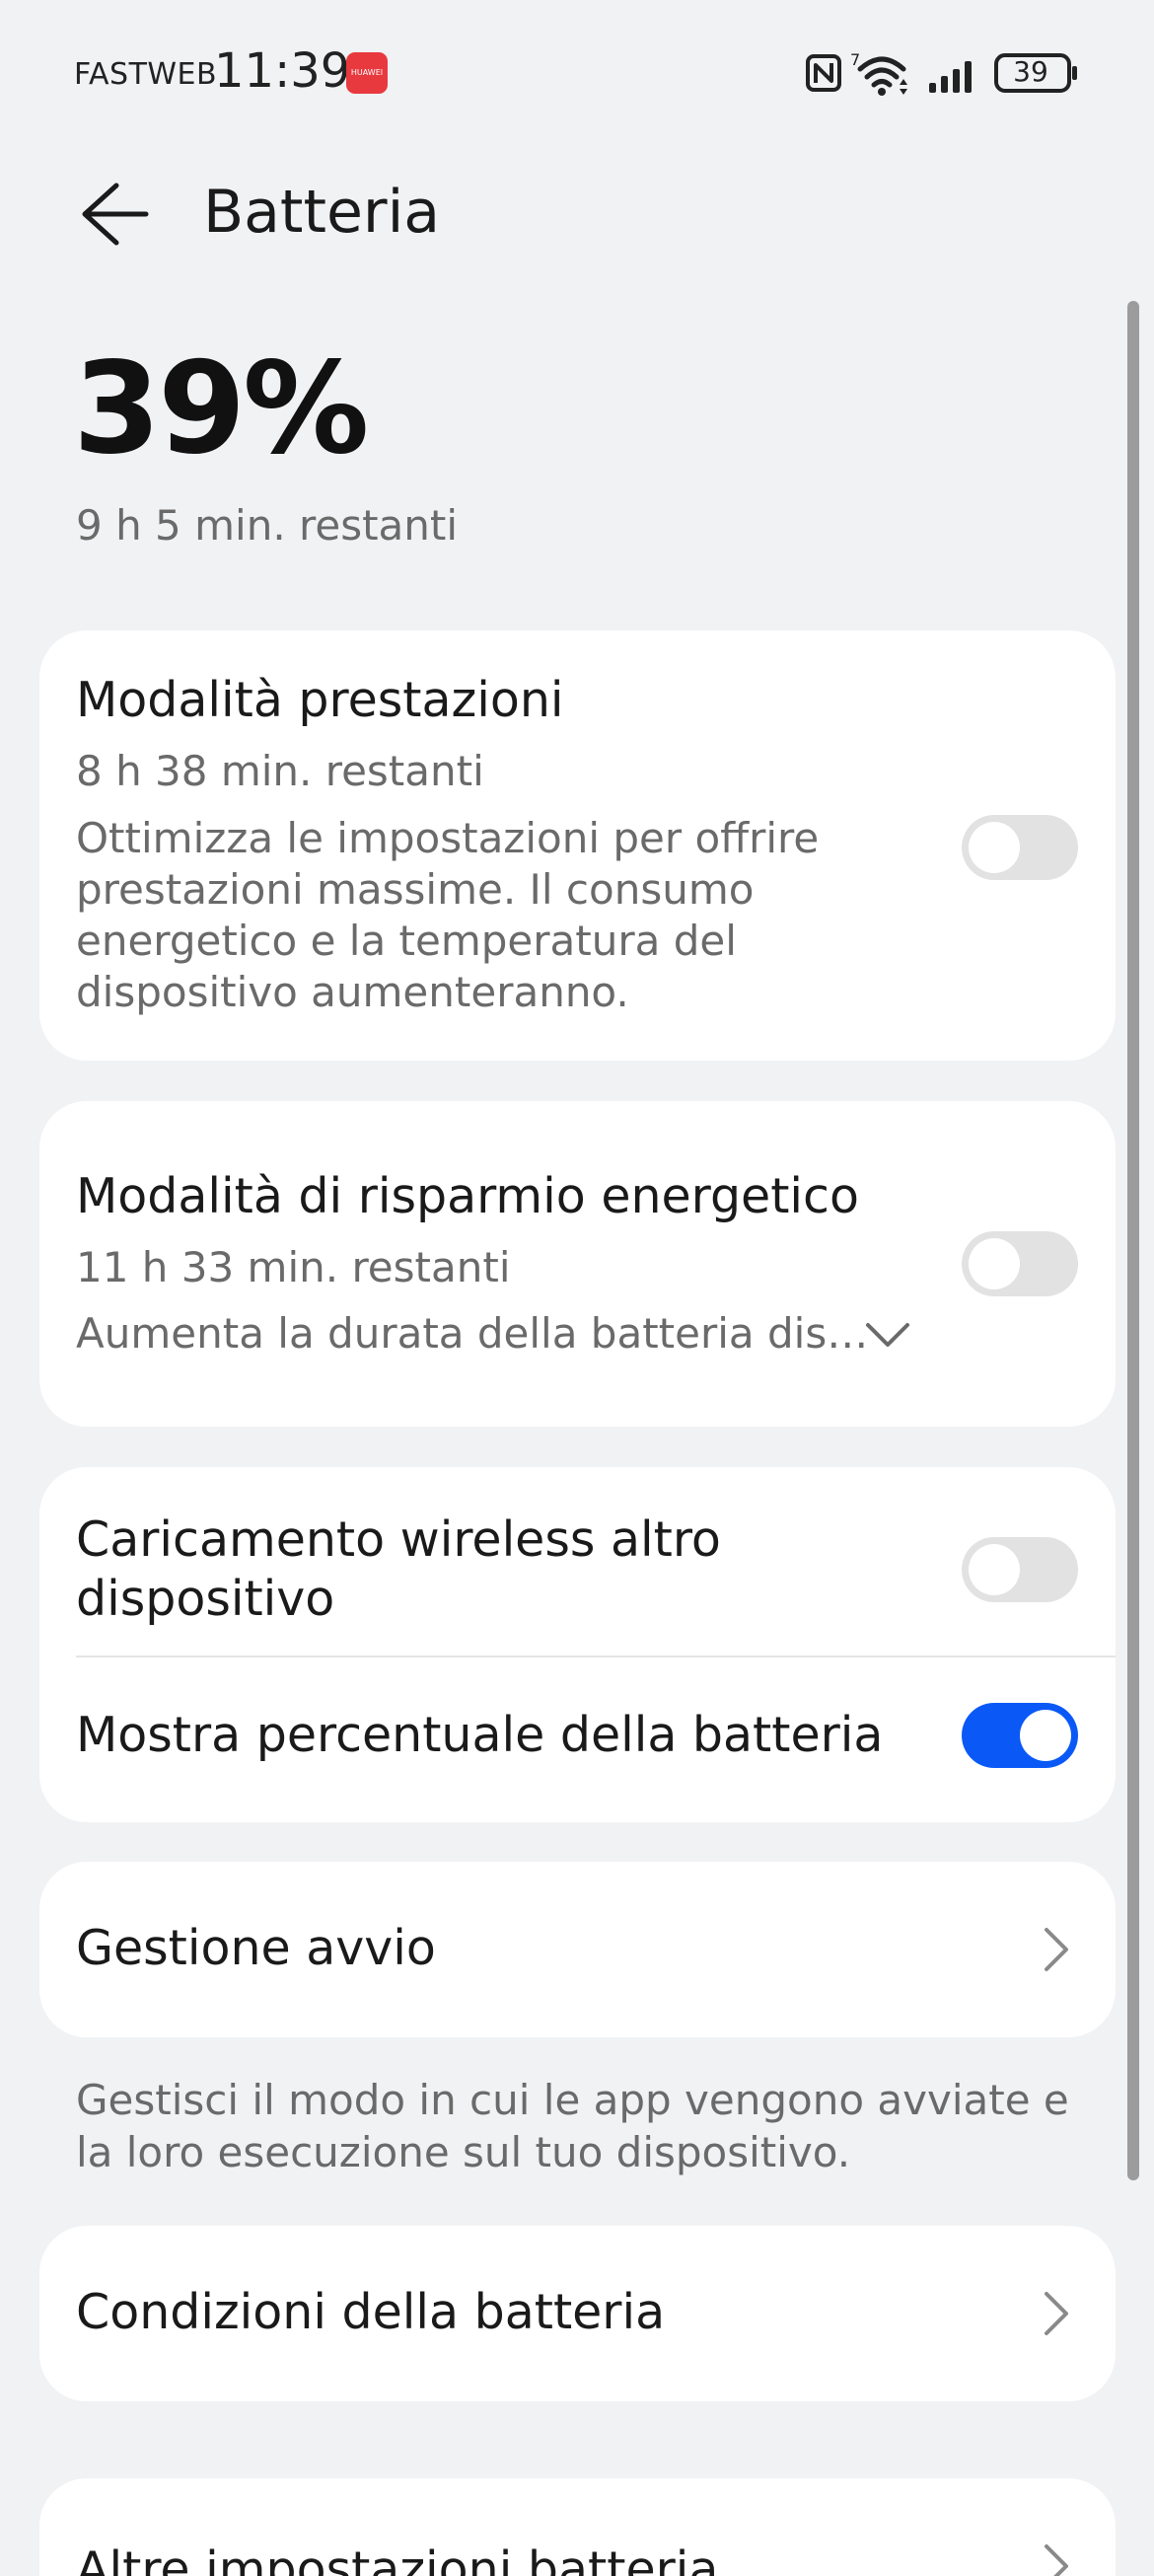  I want to click on more-battery-settings-title: Altre impostazioni batteria, so click(398, 2558).